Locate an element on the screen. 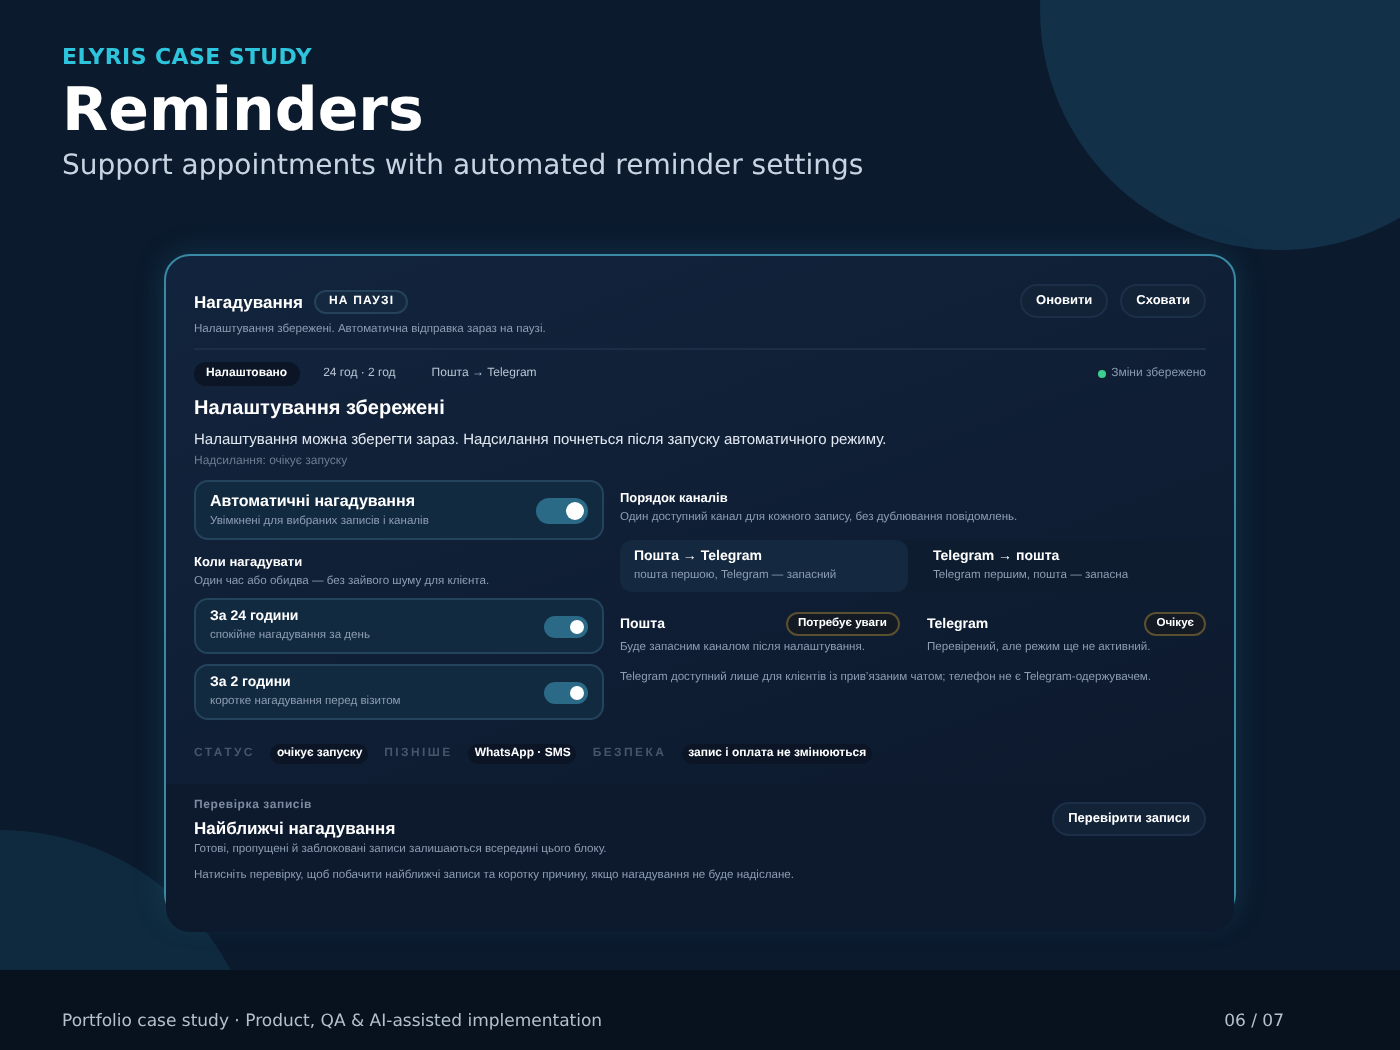 The width and height of the screenshot is (1400, 1050). panel-title: Нагадування is located at coordinates (248, 301).